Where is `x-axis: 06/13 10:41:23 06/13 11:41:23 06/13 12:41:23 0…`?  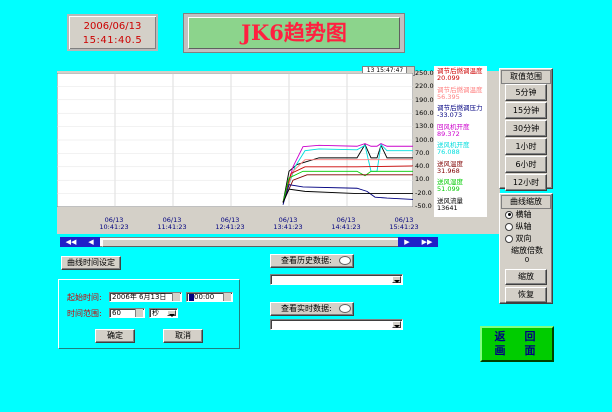
x-axis: 06/13 10:41:23 06/13 11:41:23 06/13 12:41:23 0… is located at coordinates (237, 225).